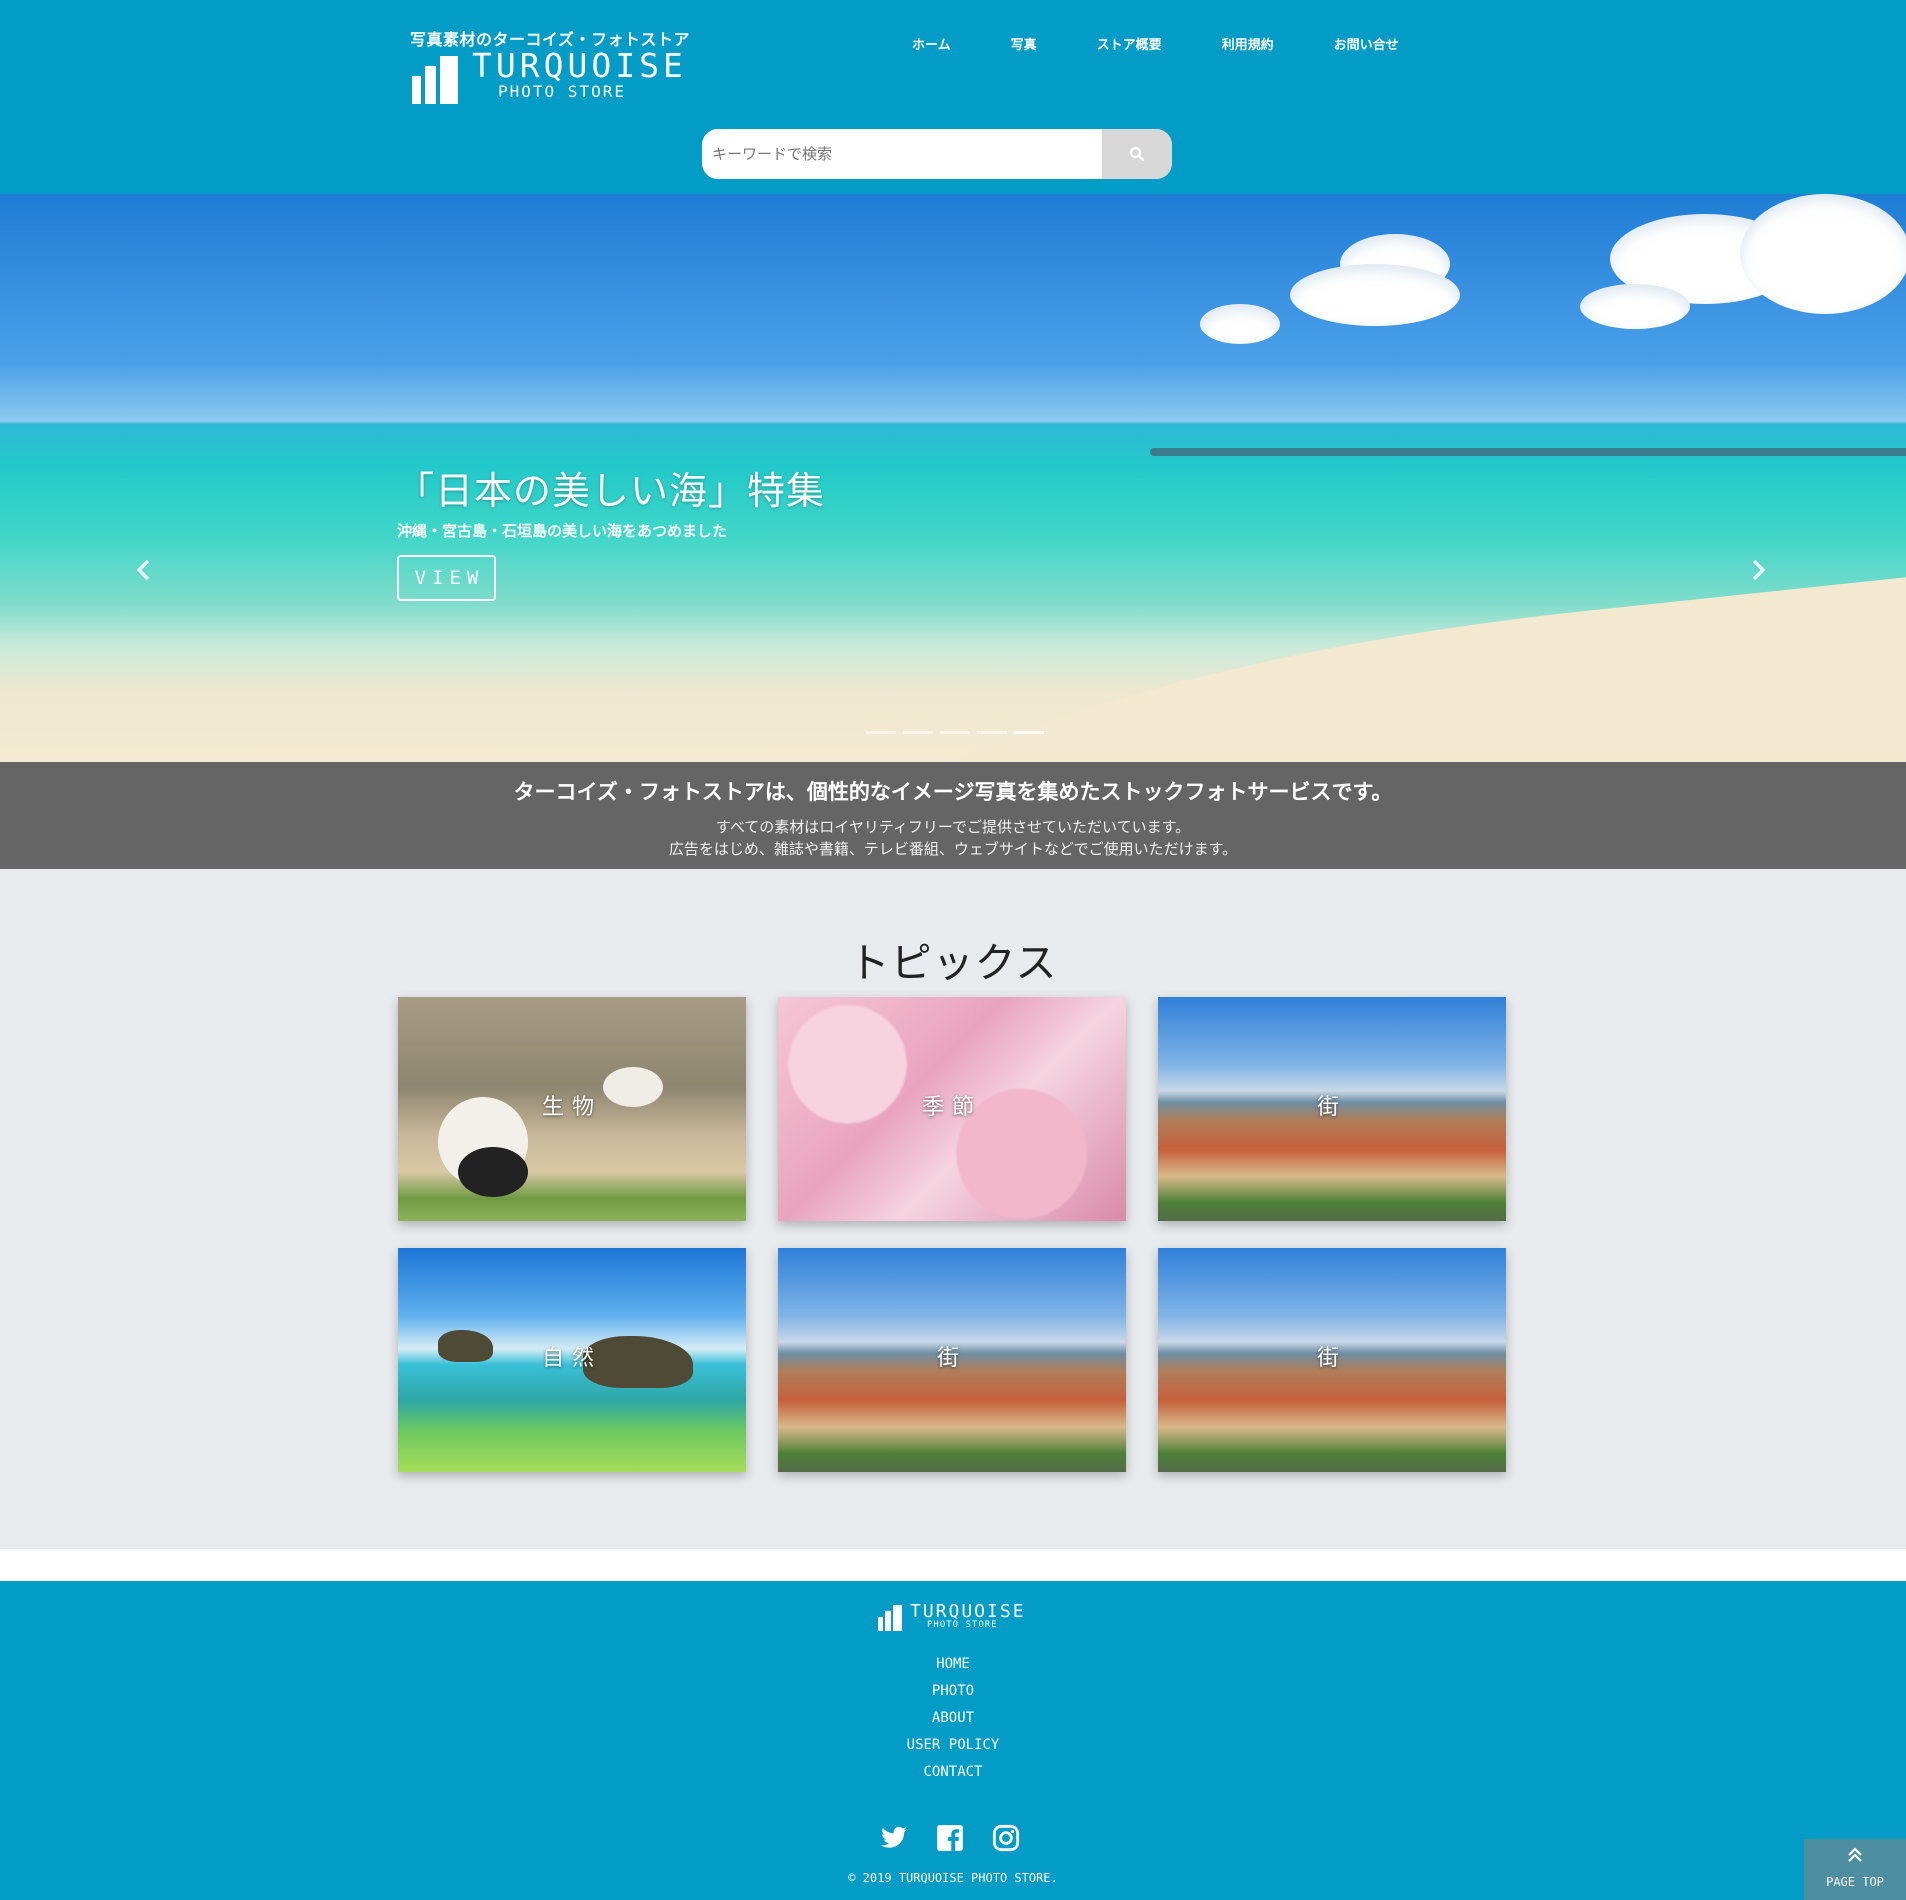  What do you see at coordinates (968, 1611) in the screenshot?
I see `footer-logo-wordmark: TURQUOISE` at bounding box center [968, 1611].